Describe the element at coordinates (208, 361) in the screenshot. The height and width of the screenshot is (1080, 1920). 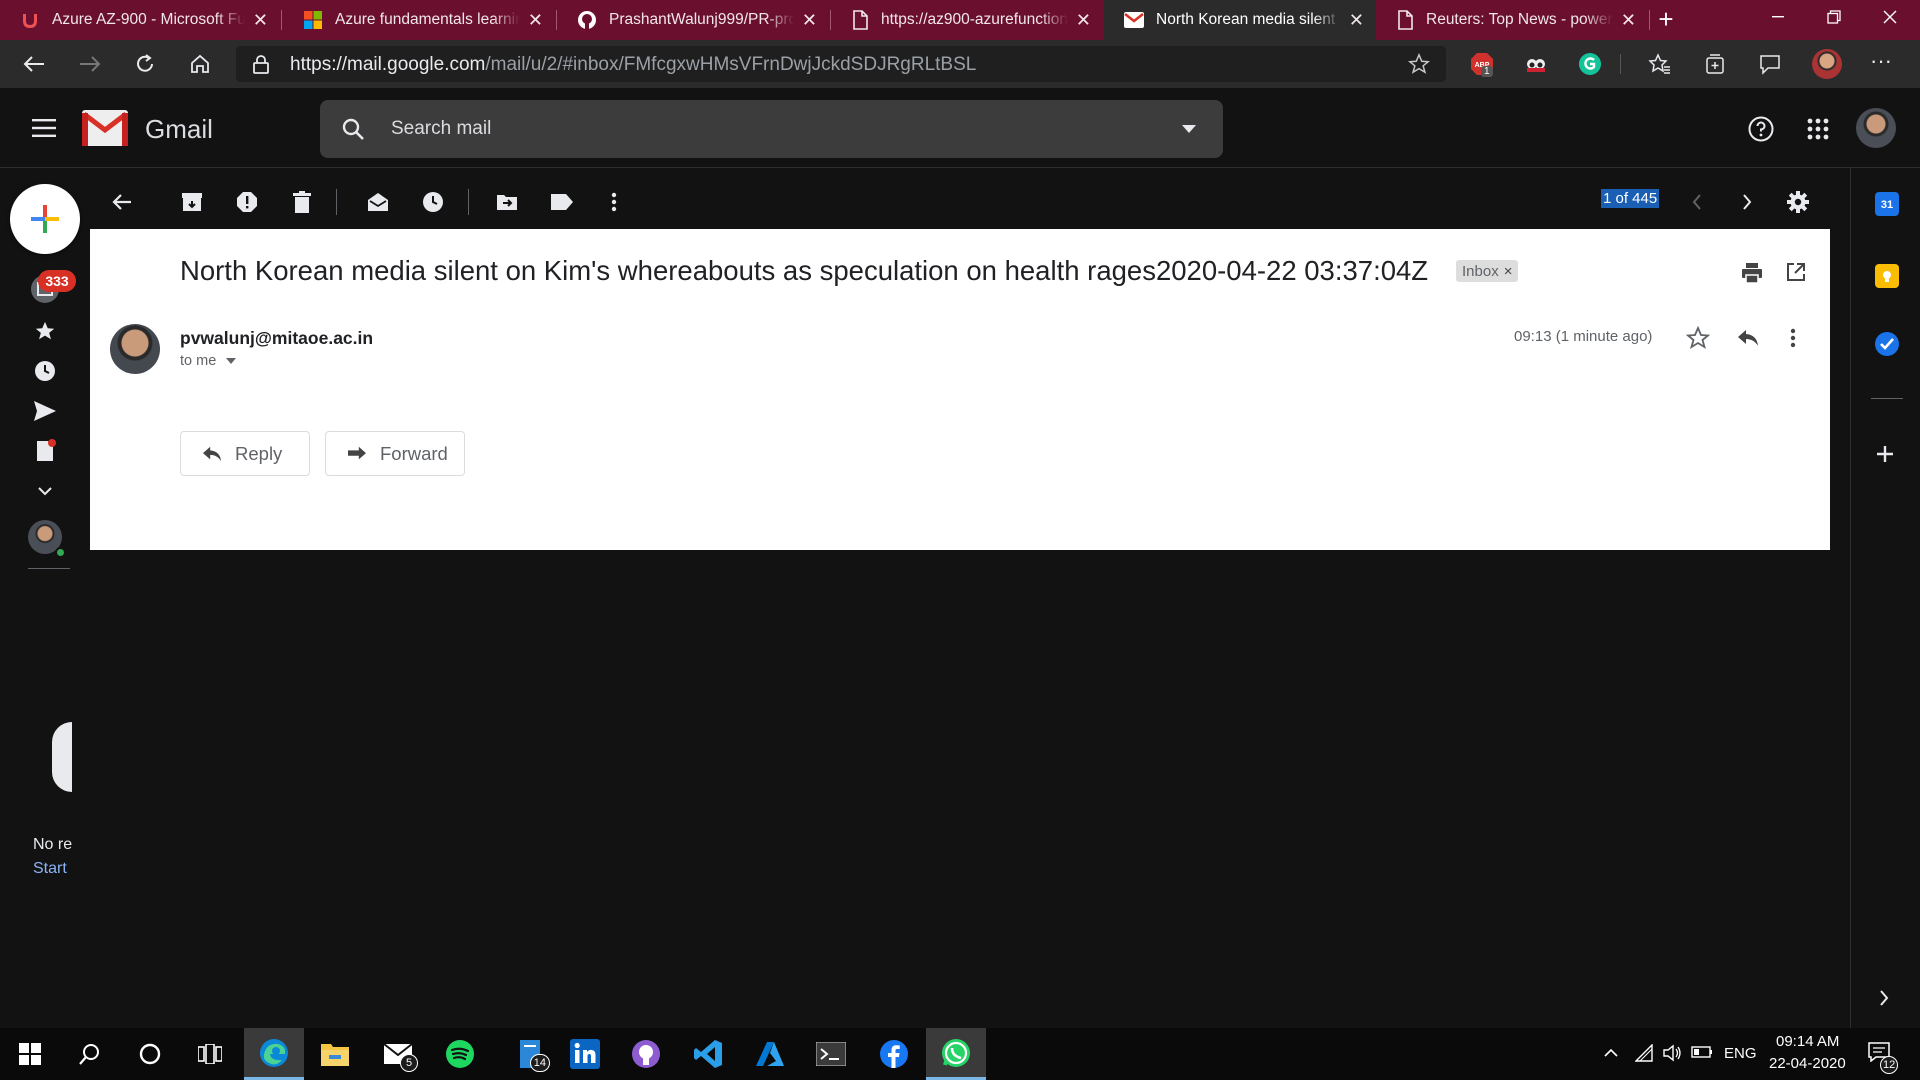
I see `recipient-details: to me` at that location.